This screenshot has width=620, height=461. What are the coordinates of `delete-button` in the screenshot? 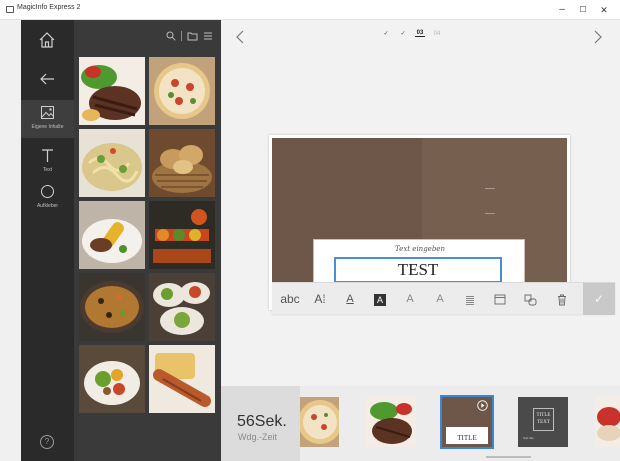 It's located at (562, 299).